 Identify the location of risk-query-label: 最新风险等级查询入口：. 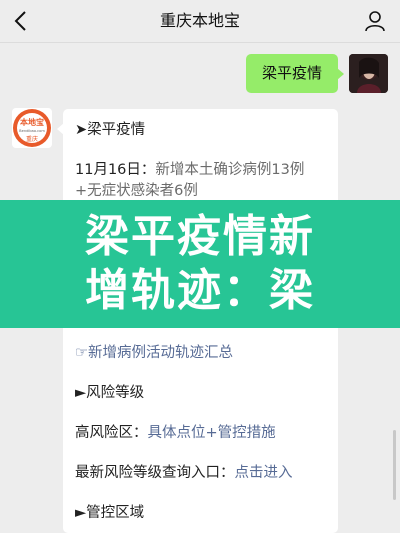
(155, 473).